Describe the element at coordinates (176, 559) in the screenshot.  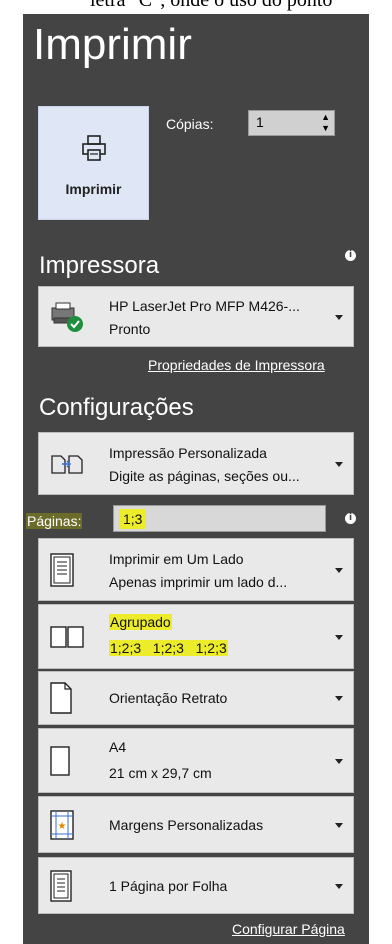
I see `sides-title: Imprimir em Um Lado` at that location.